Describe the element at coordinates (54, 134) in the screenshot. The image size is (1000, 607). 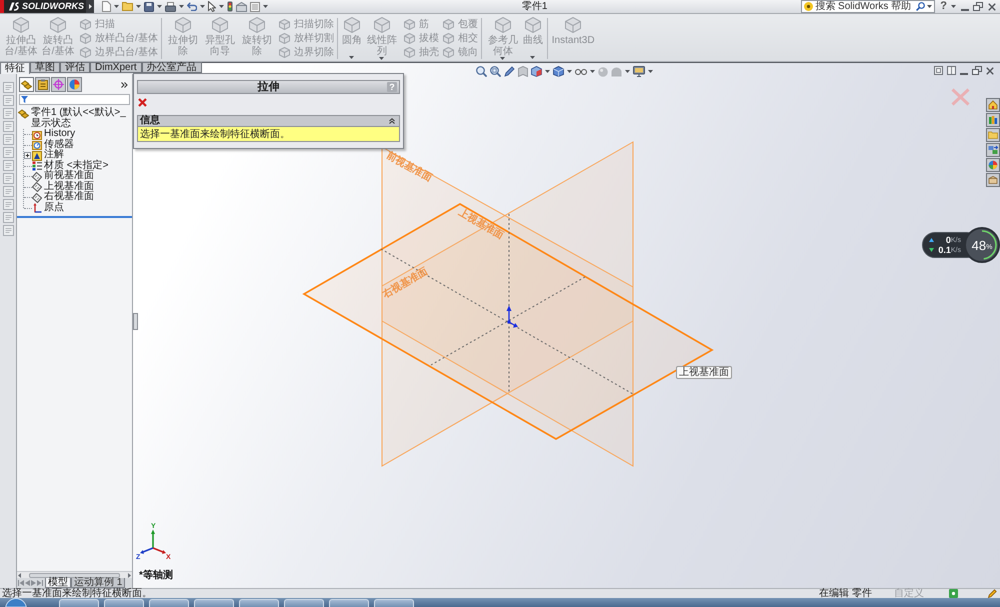
I see `tree-item: History` at that location.